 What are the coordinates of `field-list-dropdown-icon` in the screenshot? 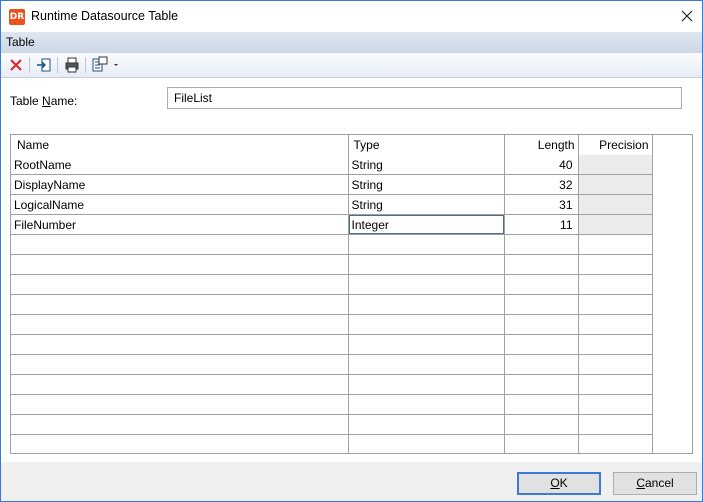 It's located at (105, 64).